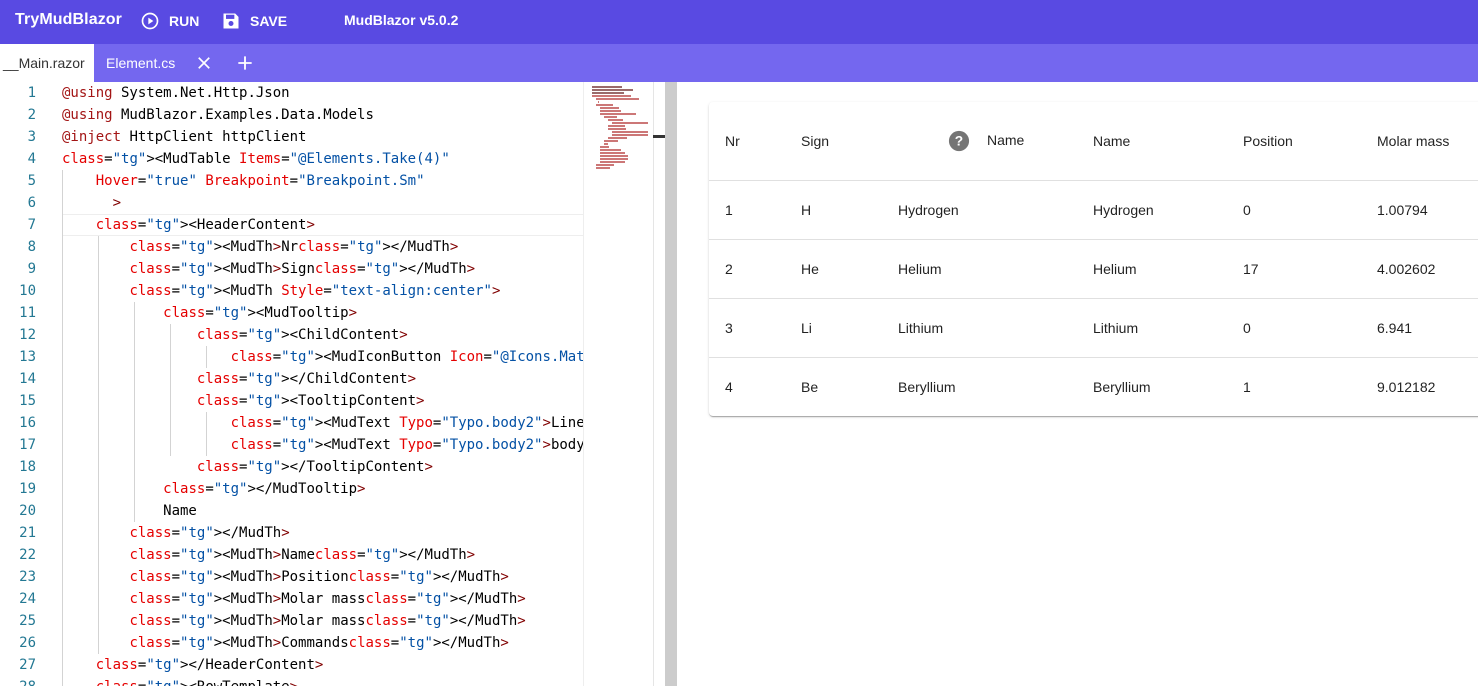 Image resolution: width=1478 pixels, height=686 pixels. Describe the element at coordinates (291, 401) in the screenshot. I see `code-line: 15 class="tg"><TooltipContent>` at that location.